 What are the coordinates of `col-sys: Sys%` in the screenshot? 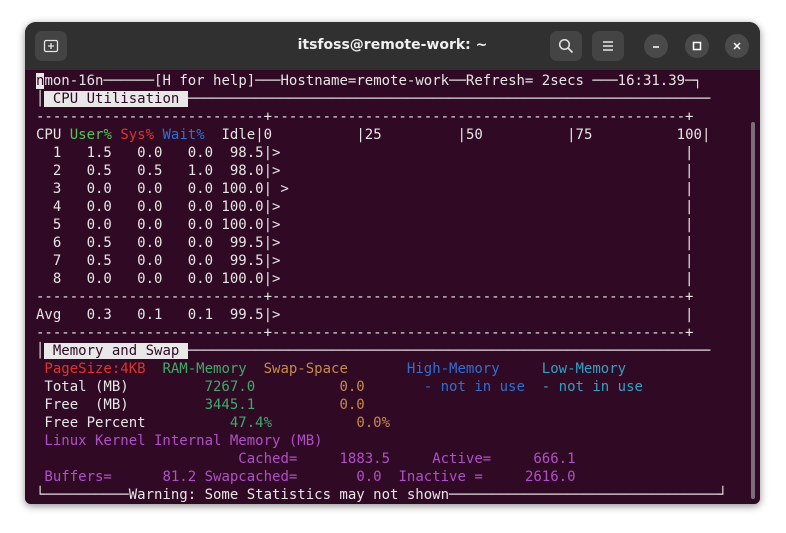 It's located at (137, 135).